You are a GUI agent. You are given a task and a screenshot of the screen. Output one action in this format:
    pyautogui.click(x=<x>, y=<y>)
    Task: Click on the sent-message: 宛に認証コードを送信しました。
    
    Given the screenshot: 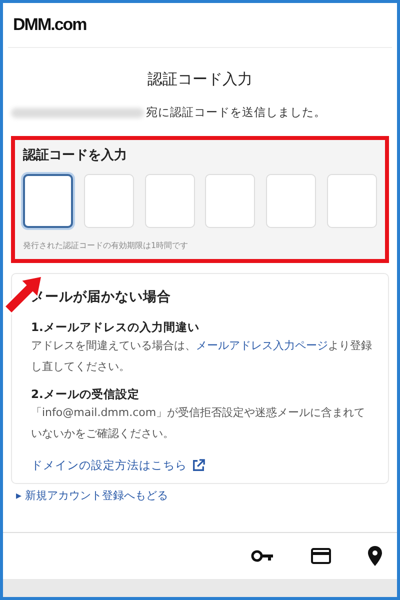 What is the action you would take?
    pyautogui.click(x=236, y=112)
    